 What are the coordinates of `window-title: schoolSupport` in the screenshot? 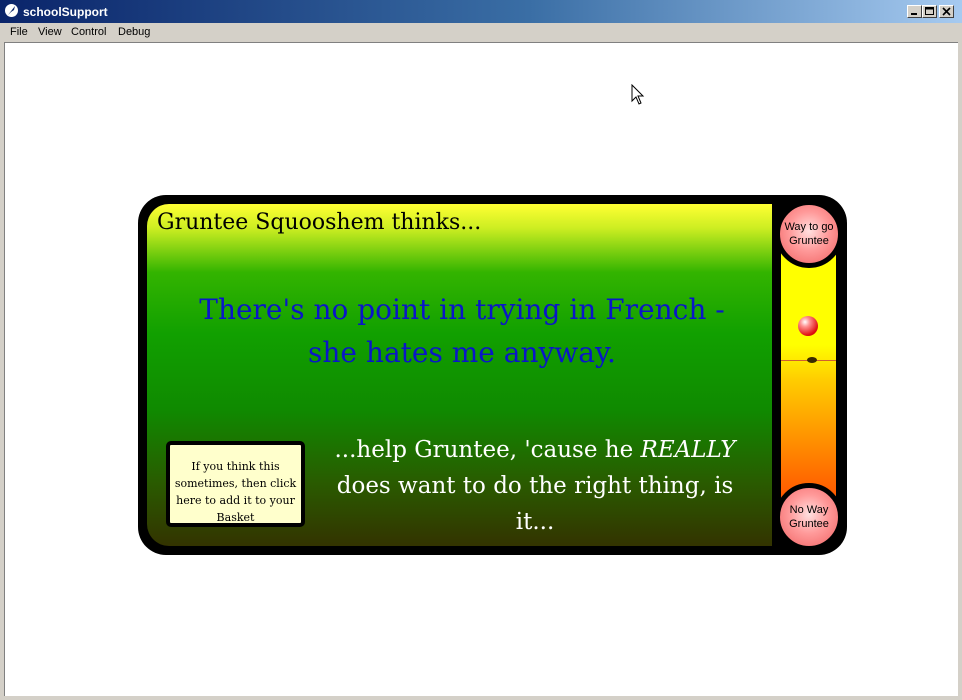 It's located at (65, 12).